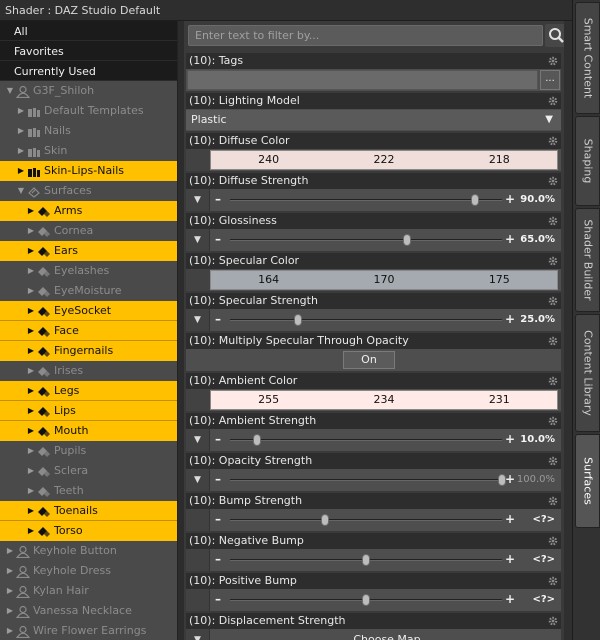  I want to click on category-item: Favorites, so click(88, 51).